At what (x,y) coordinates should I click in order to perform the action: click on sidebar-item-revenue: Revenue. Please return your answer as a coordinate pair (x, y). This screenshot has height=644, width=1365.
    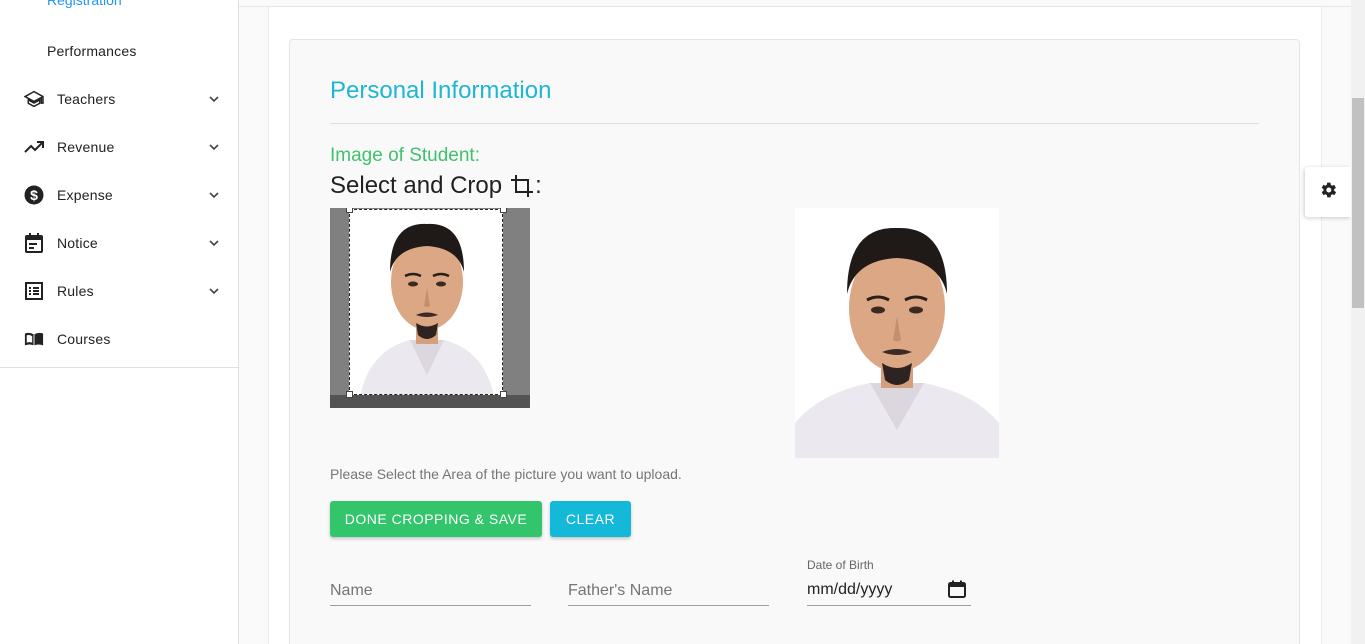
    Looking at the image, I should click on (119, 147).